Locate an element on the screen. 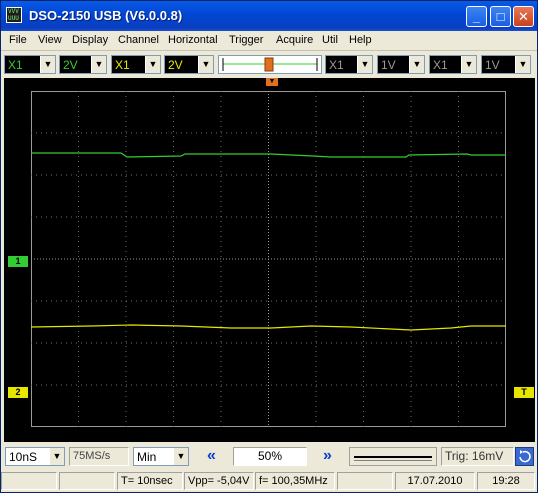  sample-rate-display: 75MS/s is located at coordinates (99, 456).